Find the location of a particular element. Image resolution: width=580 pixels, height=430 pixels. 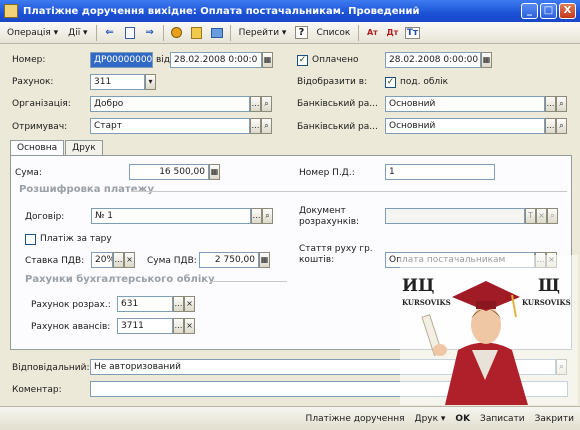

settlement-doc-label: Документ розрахунків: is located at coordinates (329, 216).